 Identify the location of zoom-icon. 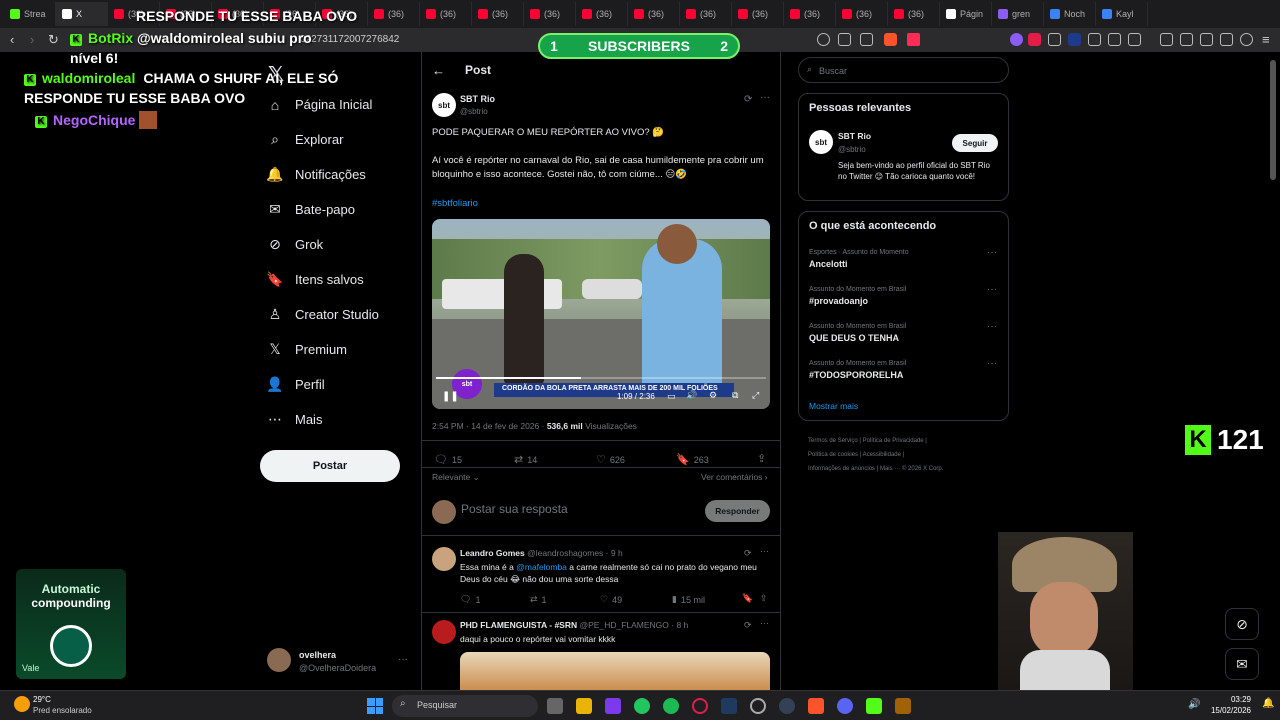
(823, 39).